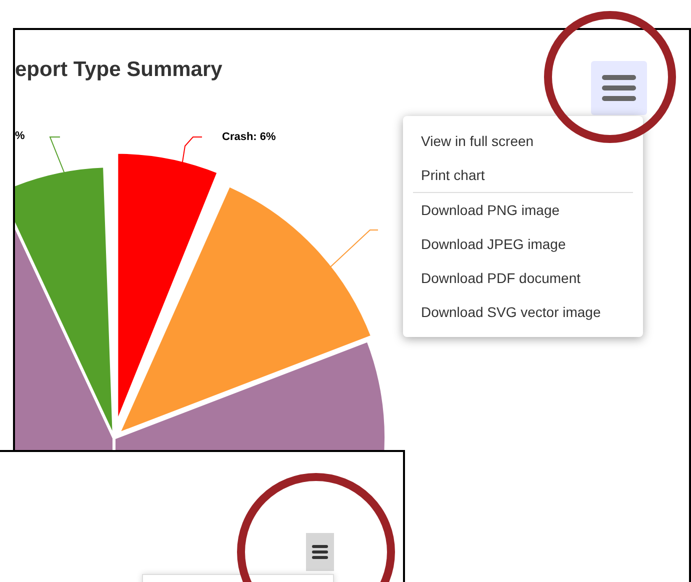 This screenshot has width=691, height=582. I want to click on menu-item: Print chart, so click(523, 175).